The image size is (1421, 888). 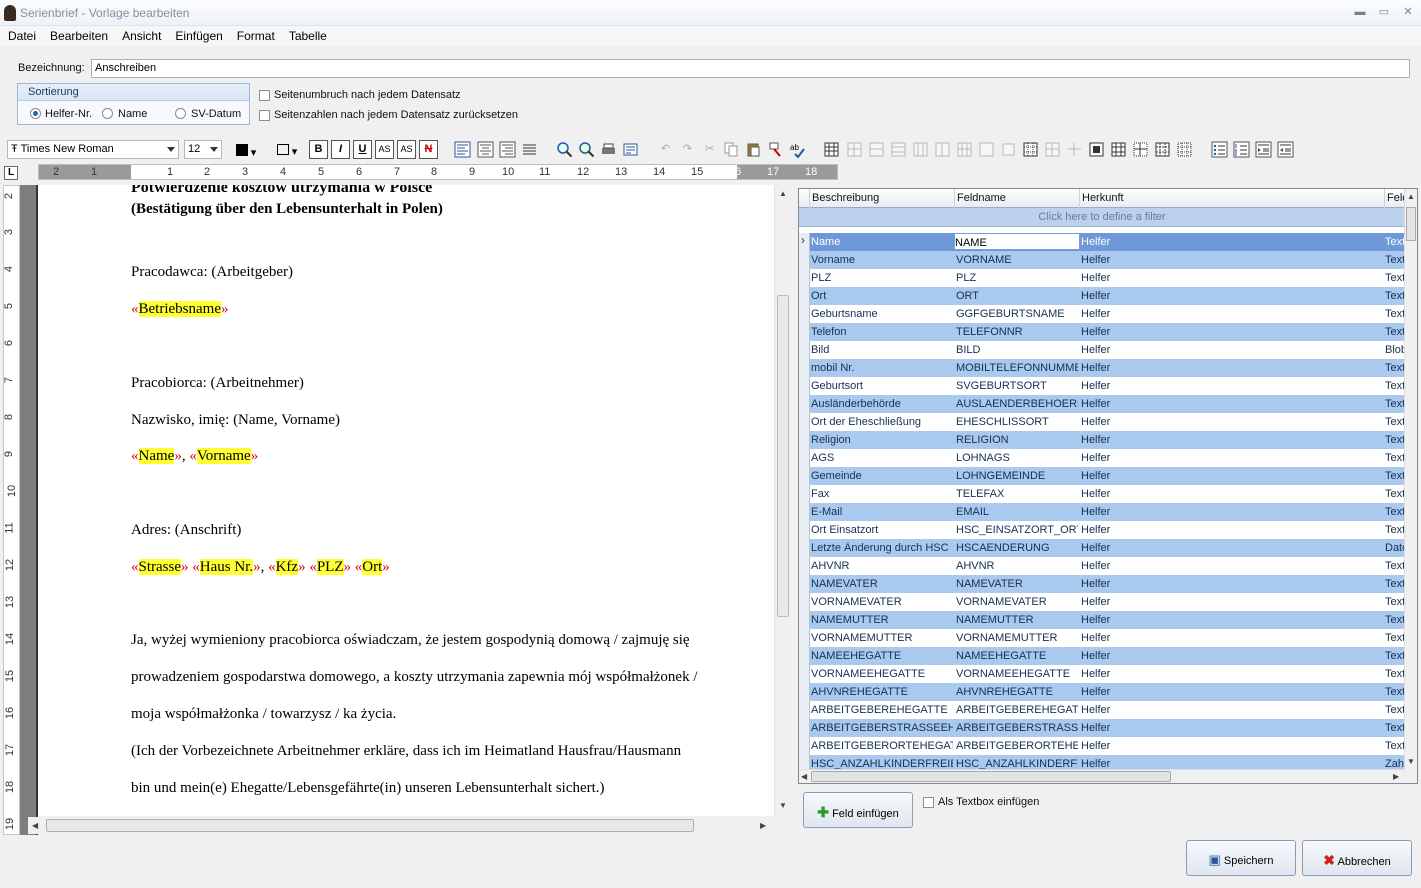 I want to click on table-op-8-icon, so click(x=1008, y=149).